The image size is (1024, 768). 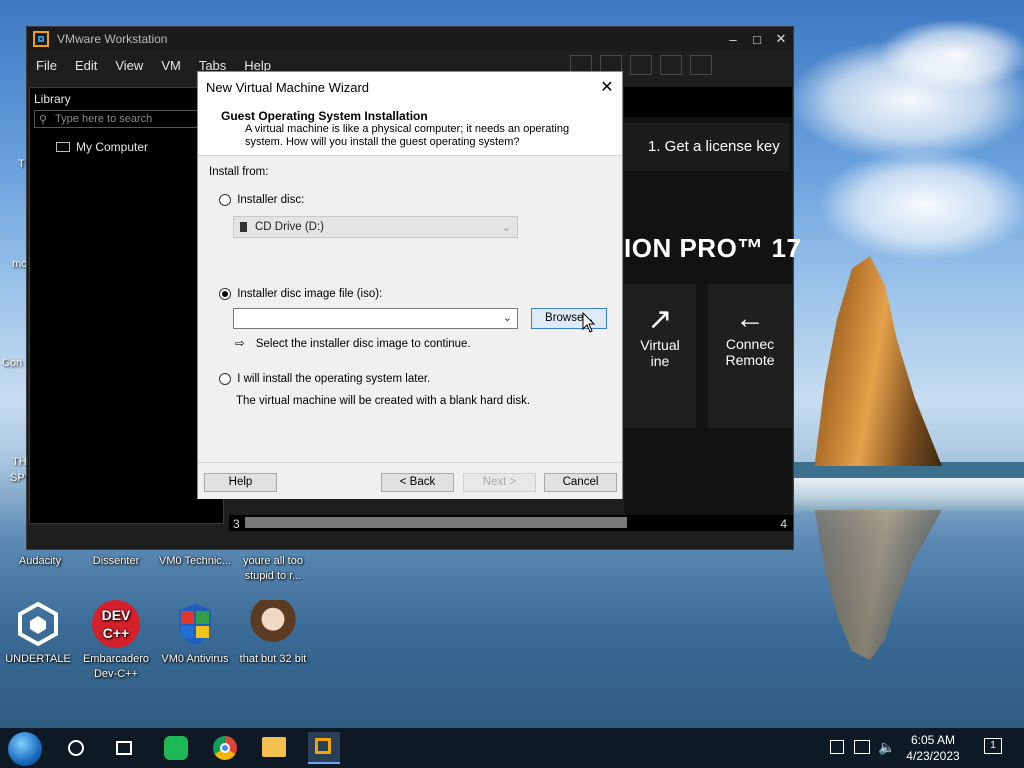 I want to click on edge-label: Con, so click(x=12, y=363).